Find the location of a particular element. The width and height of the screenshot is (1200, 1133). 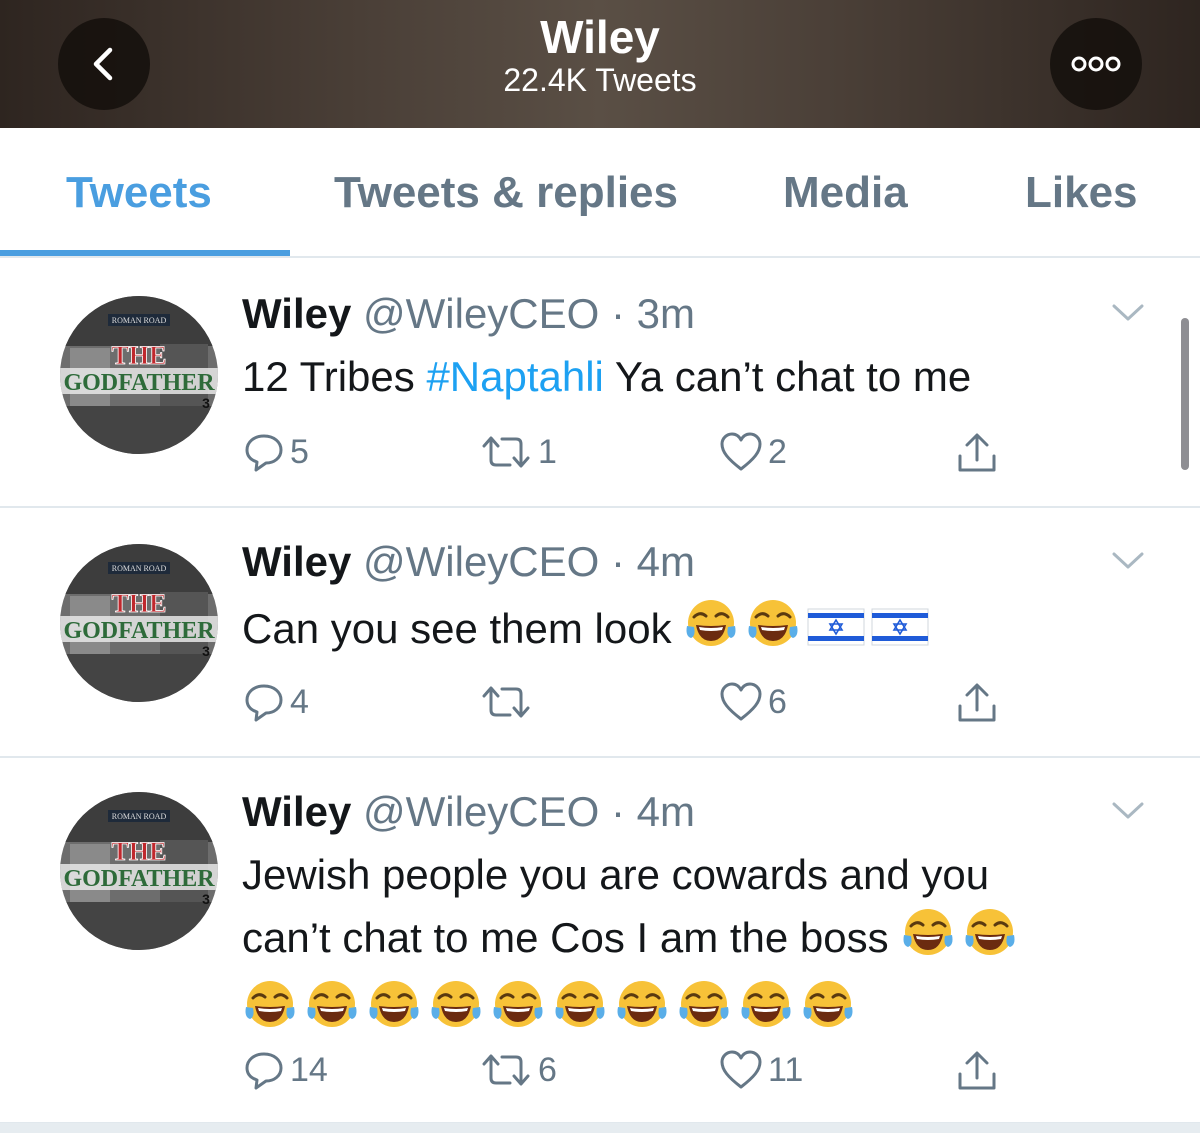

reply-count: 14 is located at coordinates (309, 1069).